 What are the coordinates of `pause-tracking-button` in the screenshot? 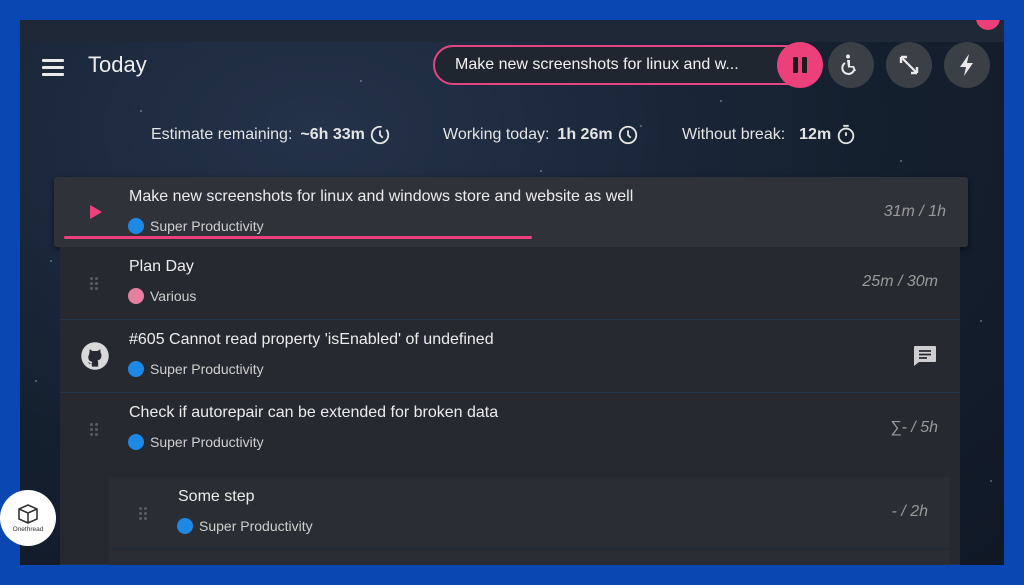 It's located at (800, 65).